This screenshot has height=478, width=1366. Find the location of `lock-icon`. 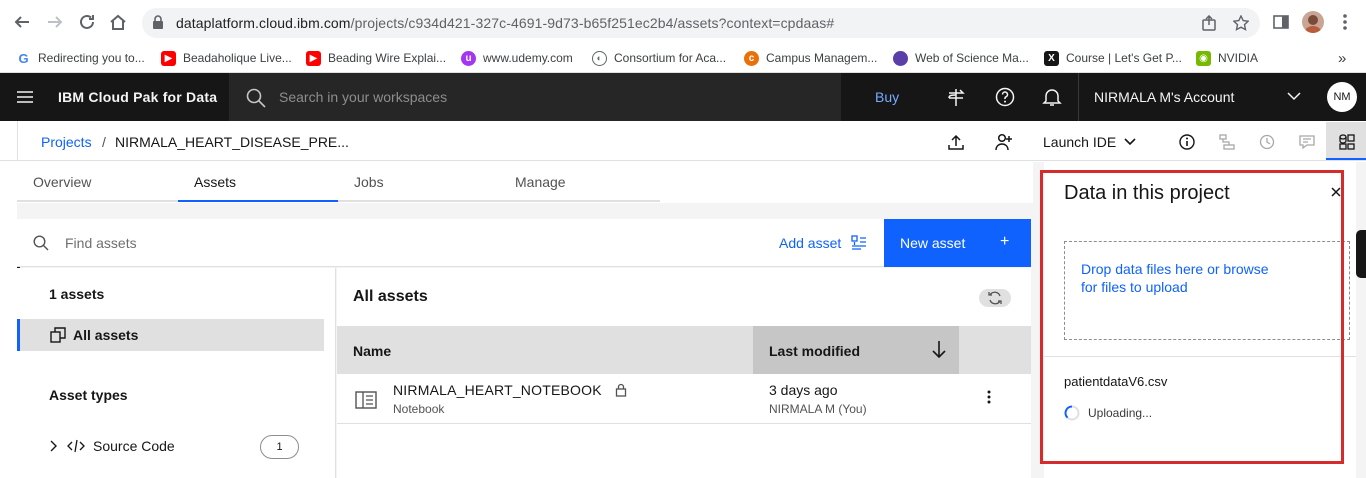

lock-icon is located at coordinates (158, 22).